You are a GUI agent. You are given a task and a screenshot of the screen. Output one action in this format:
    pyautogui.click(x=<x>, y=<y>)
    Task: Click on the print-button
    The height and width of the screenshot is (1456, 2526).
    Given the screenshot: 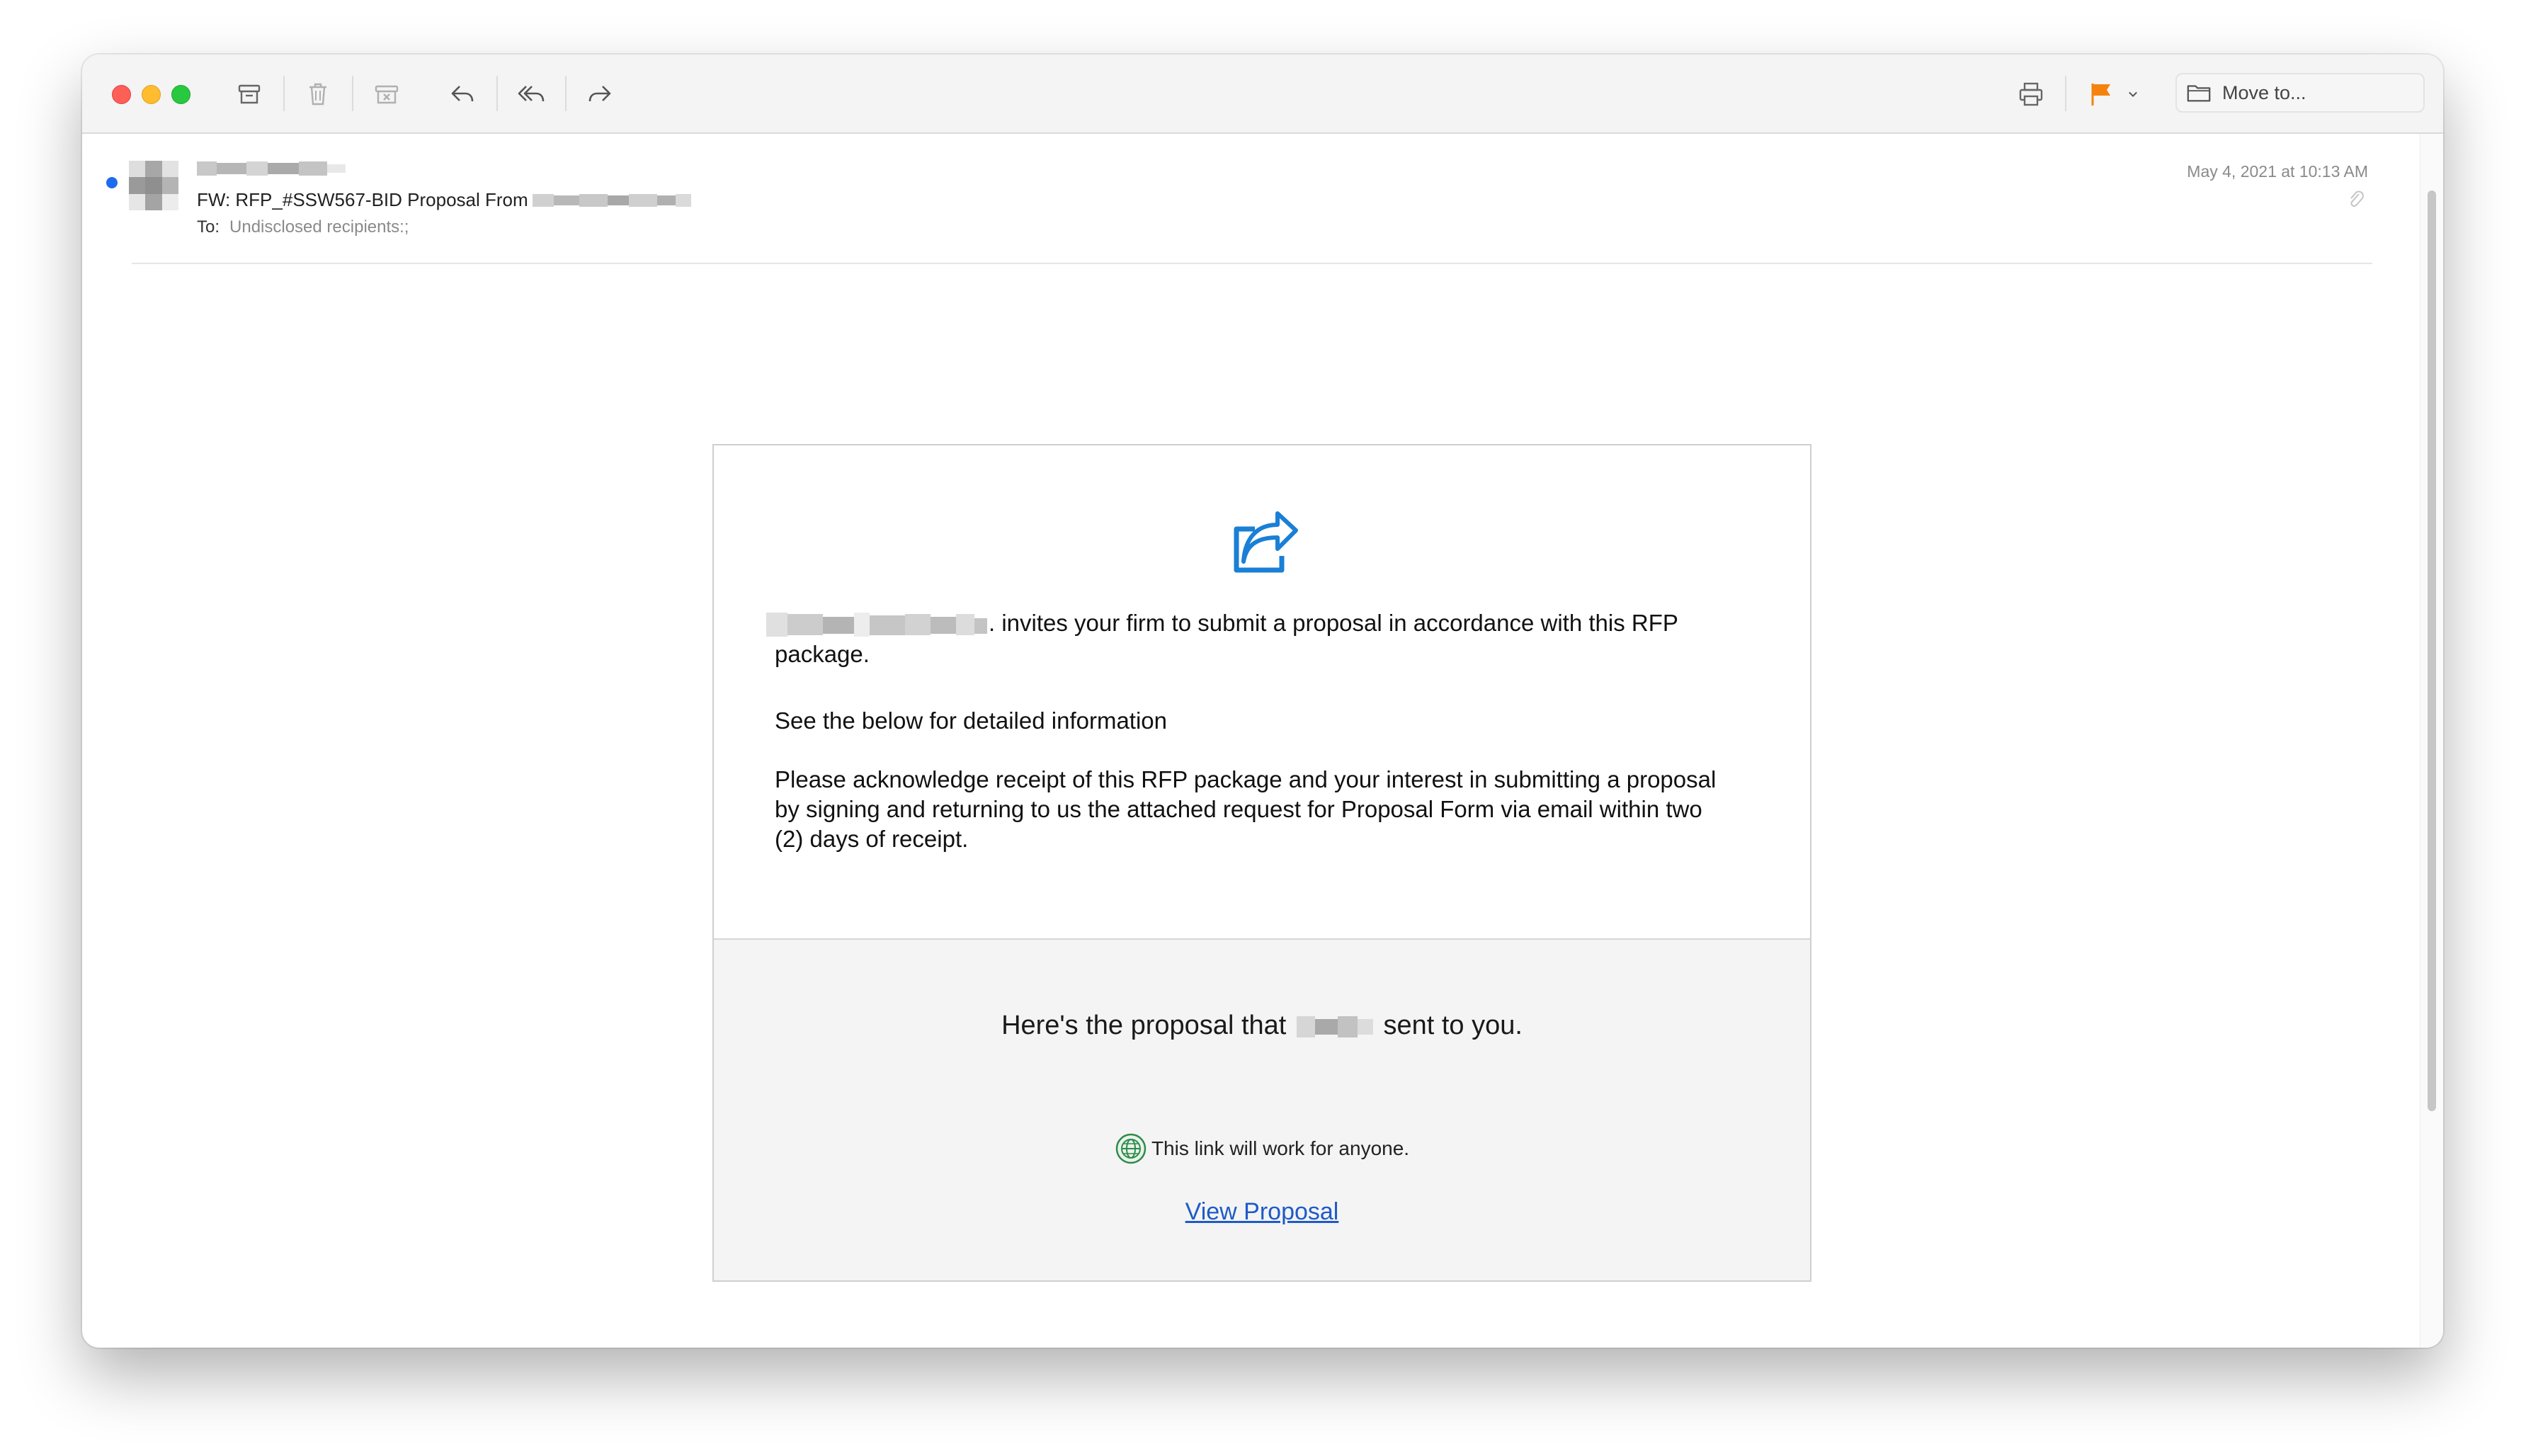 What is the action you would take?
    pyautogui.click(x=2031, y=94)
    